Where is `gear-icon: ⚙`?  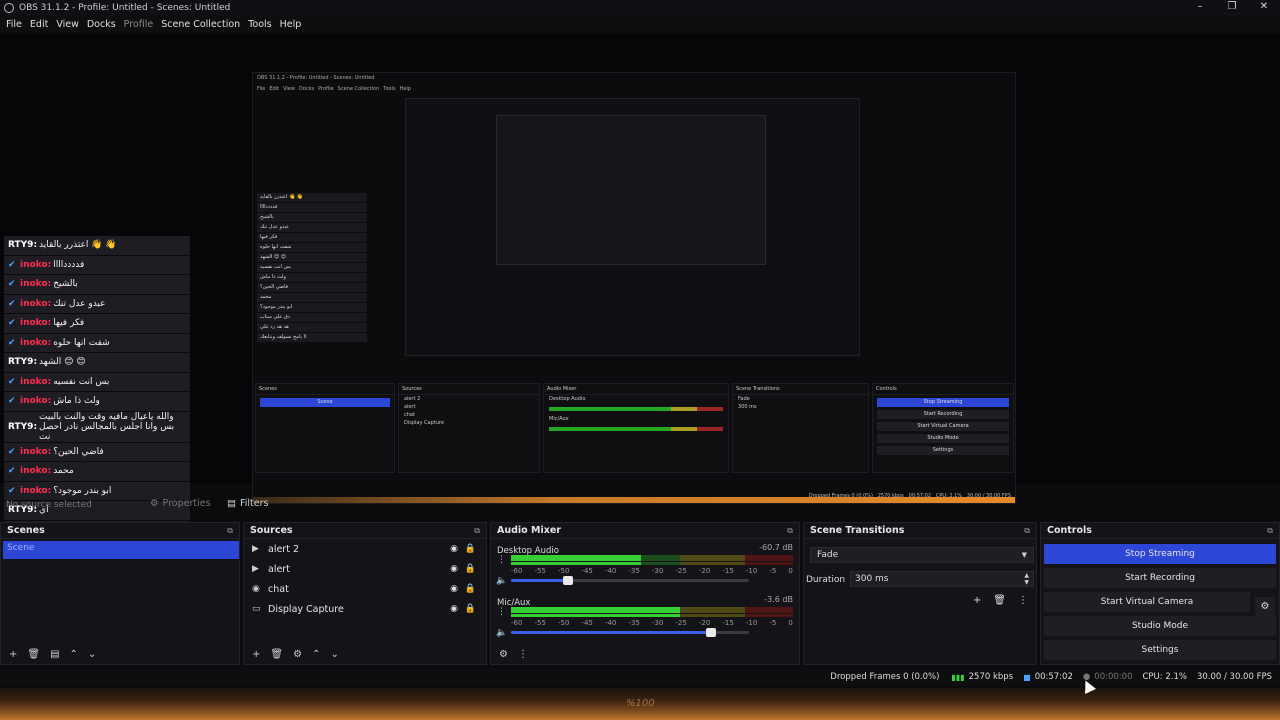 gear-icon: ⚙ is located at coordinates (154, 503).